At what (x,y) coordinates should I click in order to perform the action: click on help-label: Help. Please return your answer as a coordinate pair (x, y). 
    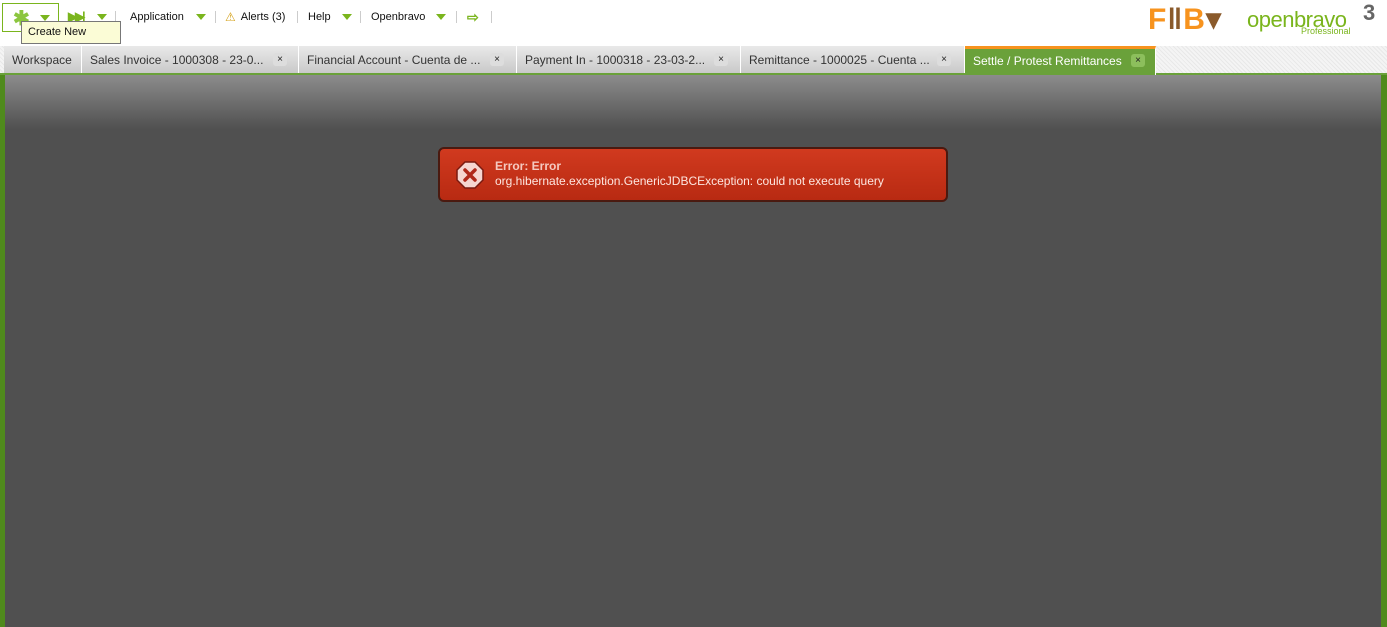
    Looking at the image, I should click on (319, 17).